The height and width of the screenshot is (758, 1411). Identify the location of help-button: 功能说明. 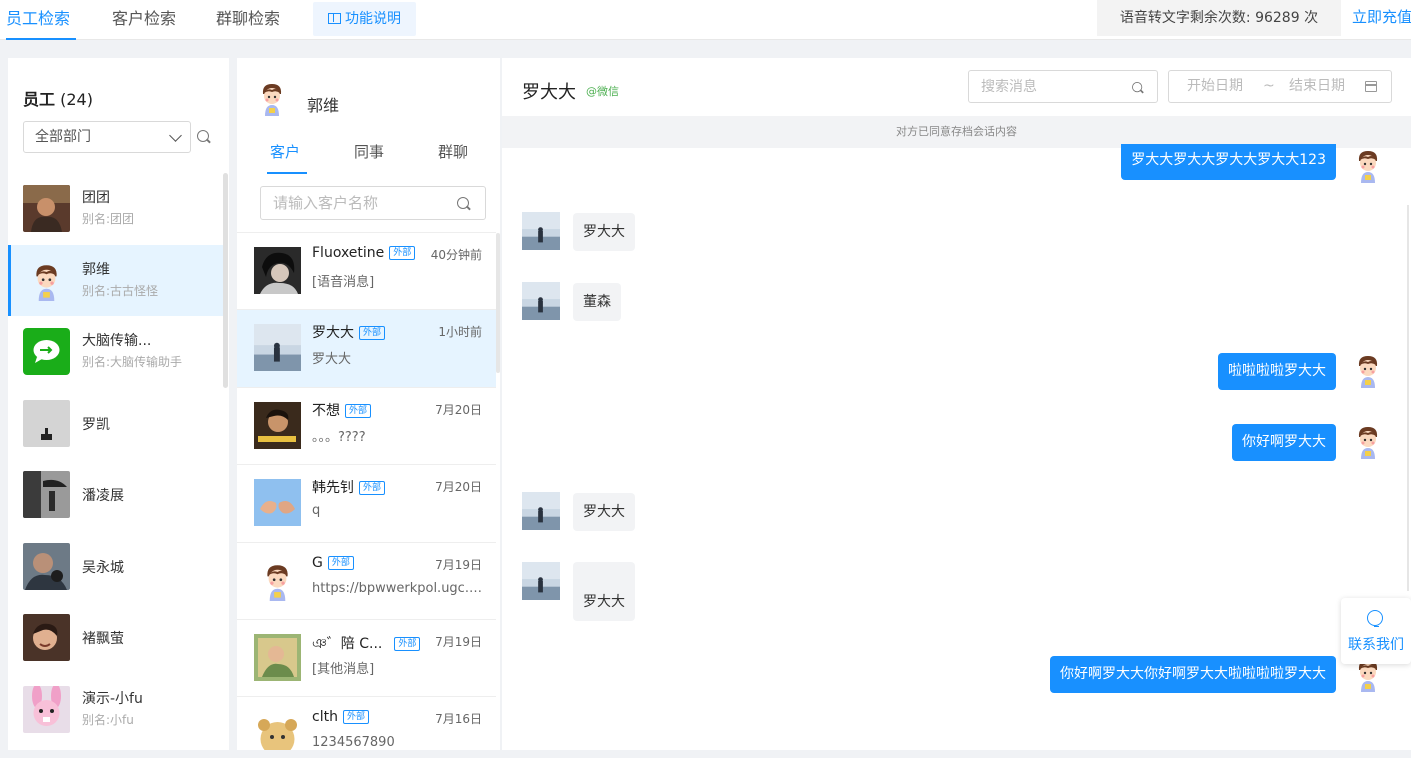
(364, 19).